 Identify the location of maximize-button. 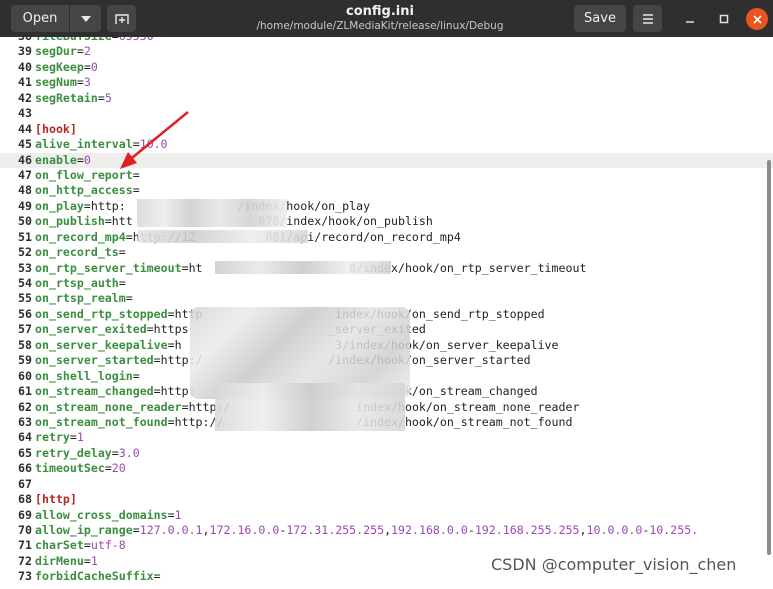
(724, 19).